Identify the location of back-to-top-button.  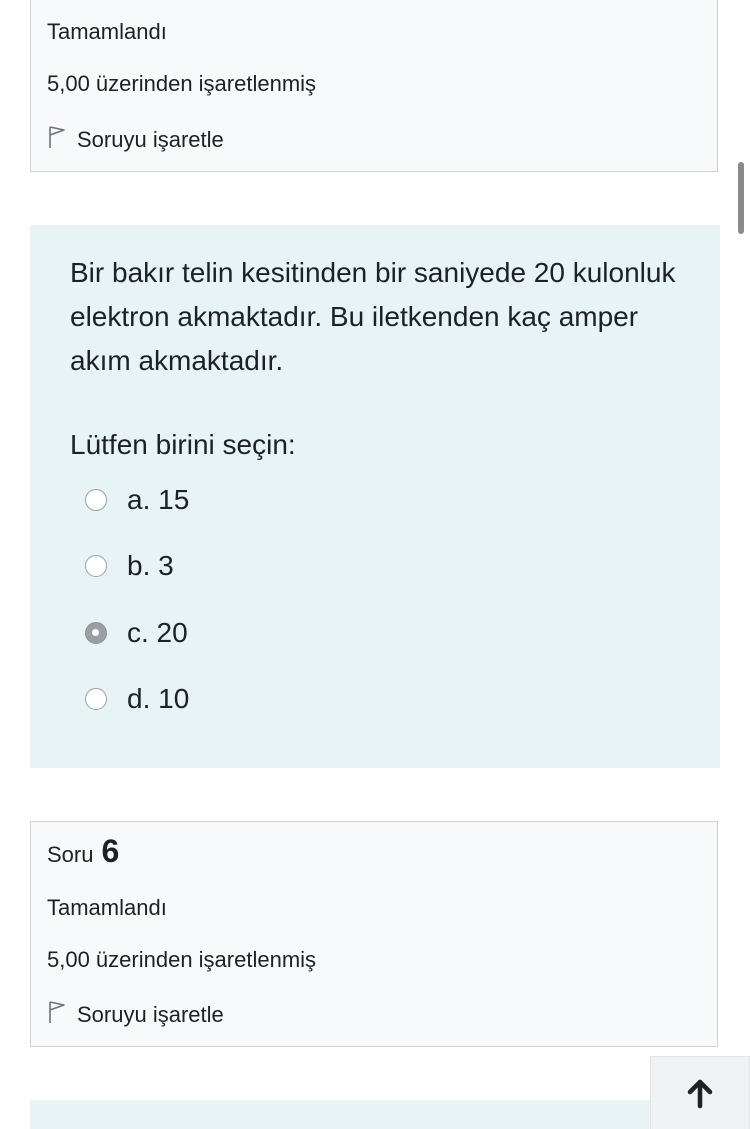
(700, 1092).